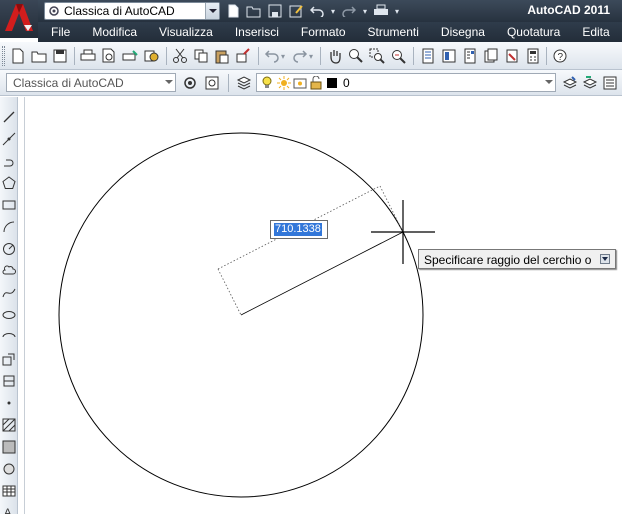 The width and height of the screenshot is (622, 514). I want to click on menu-modifica: Modifica, so click(114, 32).